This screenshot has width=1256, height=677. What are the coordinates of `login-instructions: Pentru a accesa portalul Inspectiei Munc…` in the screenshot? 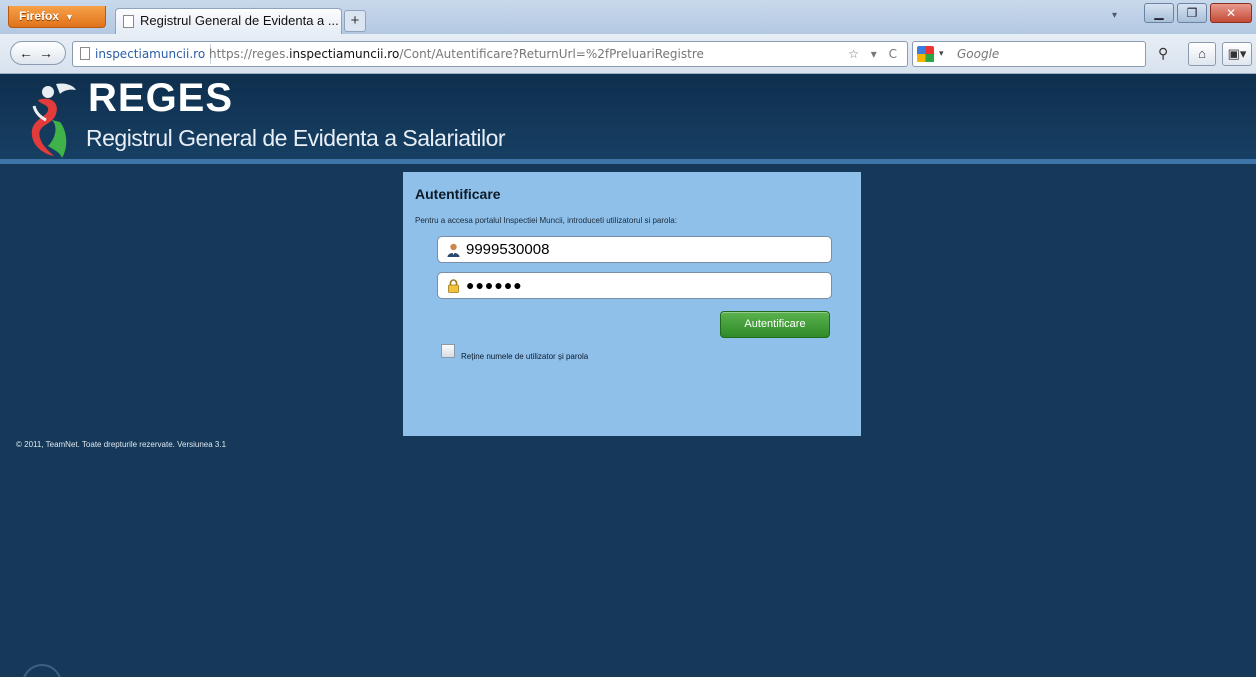 It's located at (546, 220).